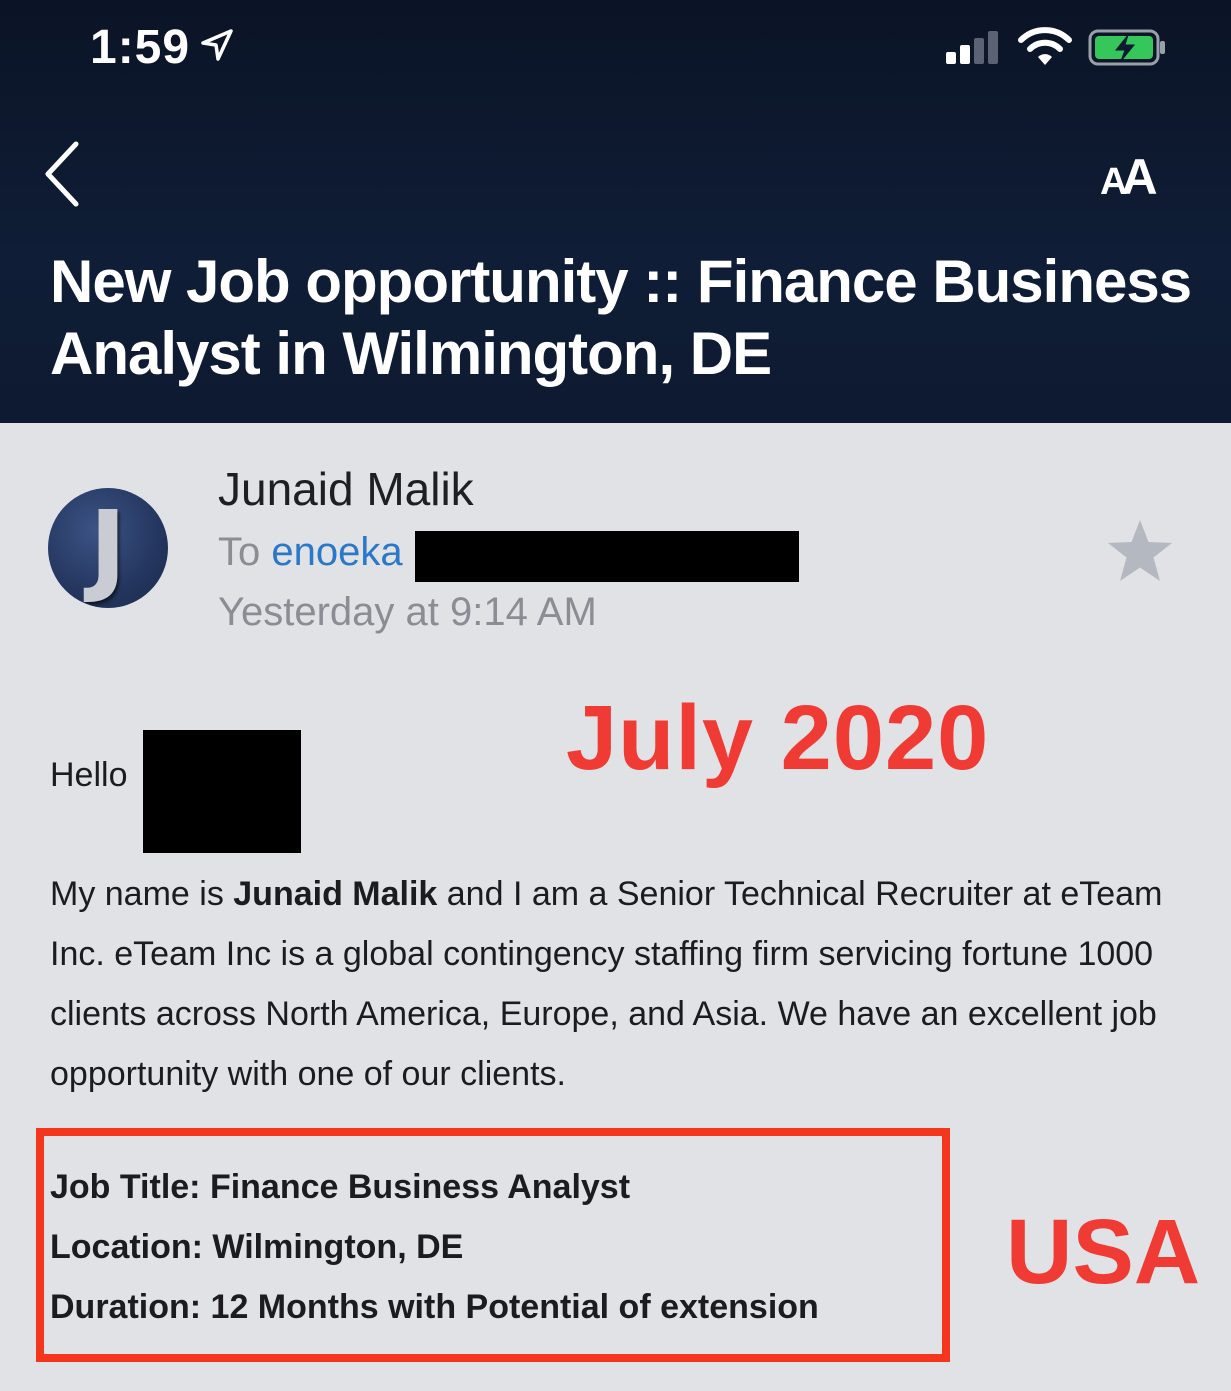 The image size is (1231, 1391). I want to click on battery-charging-icon, so click(1126, 47).